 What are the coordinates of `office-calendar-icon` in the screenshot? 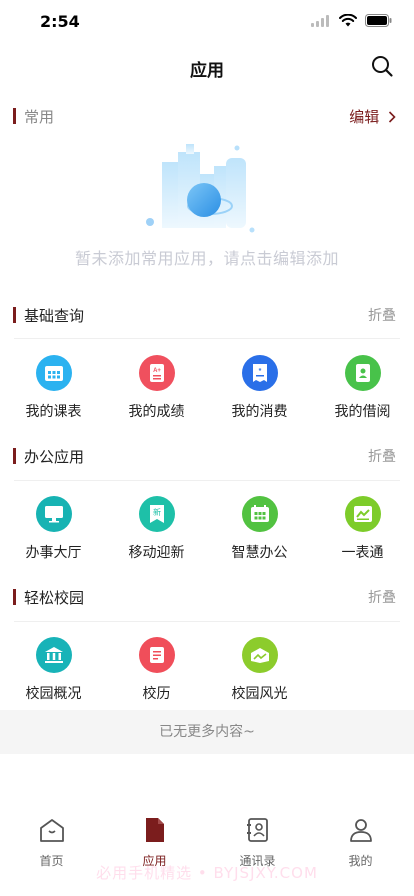 It's located at (259, 514).